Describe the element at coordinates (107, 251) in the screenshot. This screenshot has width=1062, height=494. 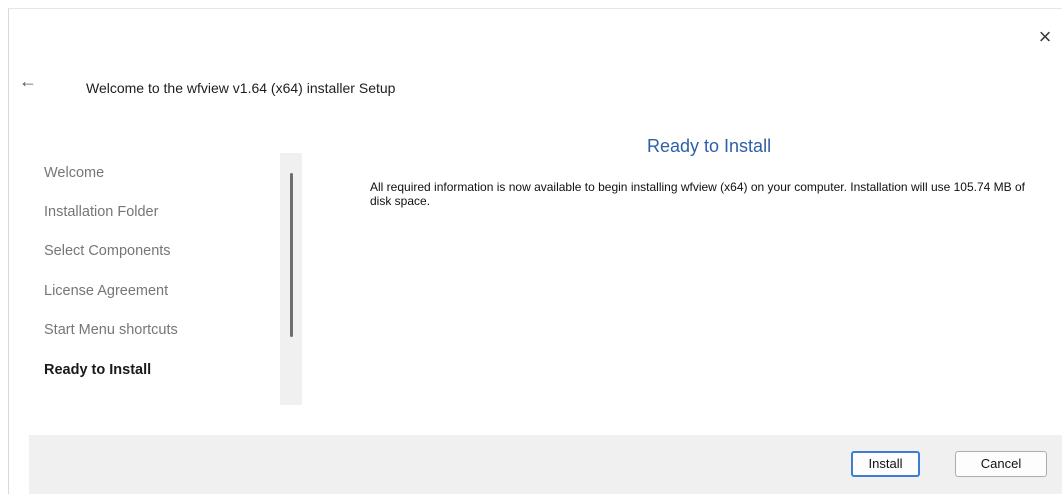
I see `step-select-components: Select Components` at that location.